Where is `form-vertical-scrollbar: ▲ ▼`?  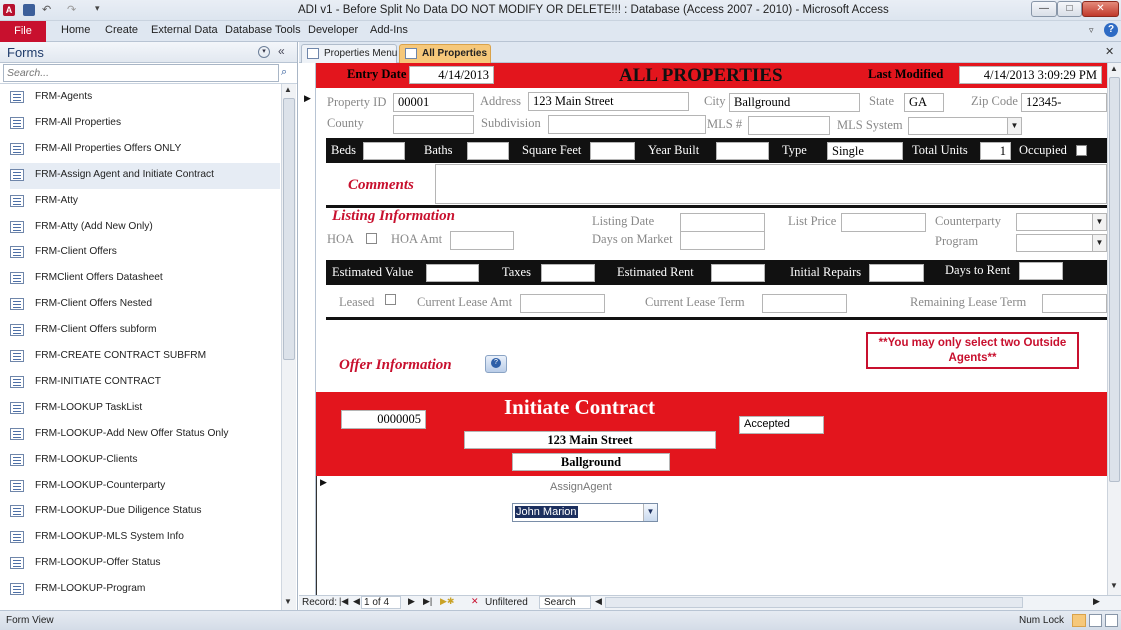
form-vertical-scrollbar: ▲ ▼ is located at coordinates (1114, 329).